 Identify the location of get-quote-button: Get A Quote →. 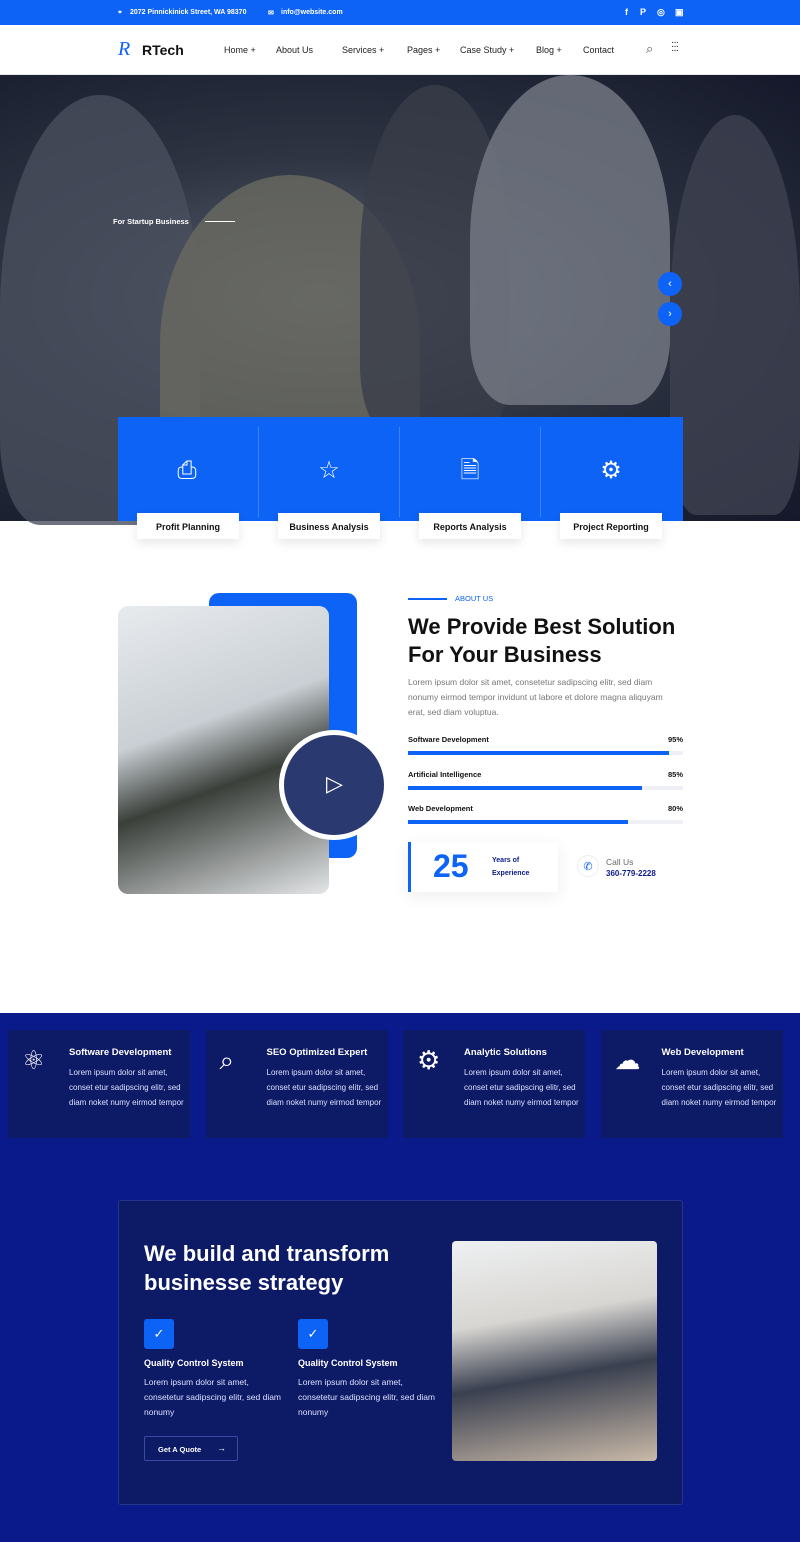
(191, 1448).